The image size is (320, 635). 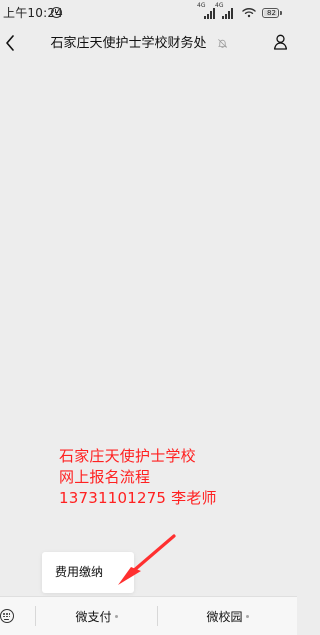 I want to click on overlay-text: 石家庄天使护士学校 网上报名流程 13731101275 李老师, so click(x=174, y=477).